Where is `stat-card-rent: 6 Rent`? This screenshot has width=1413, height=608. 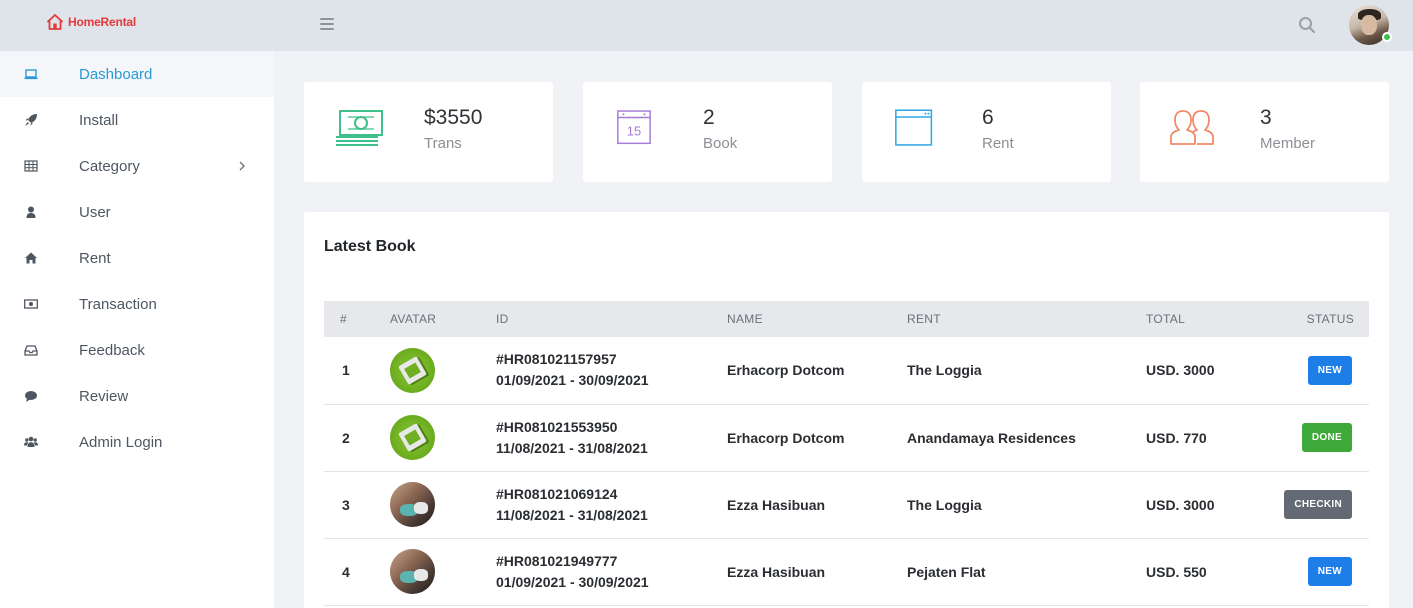
stat-card-rent: 6 Rent is located at coordinates (986, 132).